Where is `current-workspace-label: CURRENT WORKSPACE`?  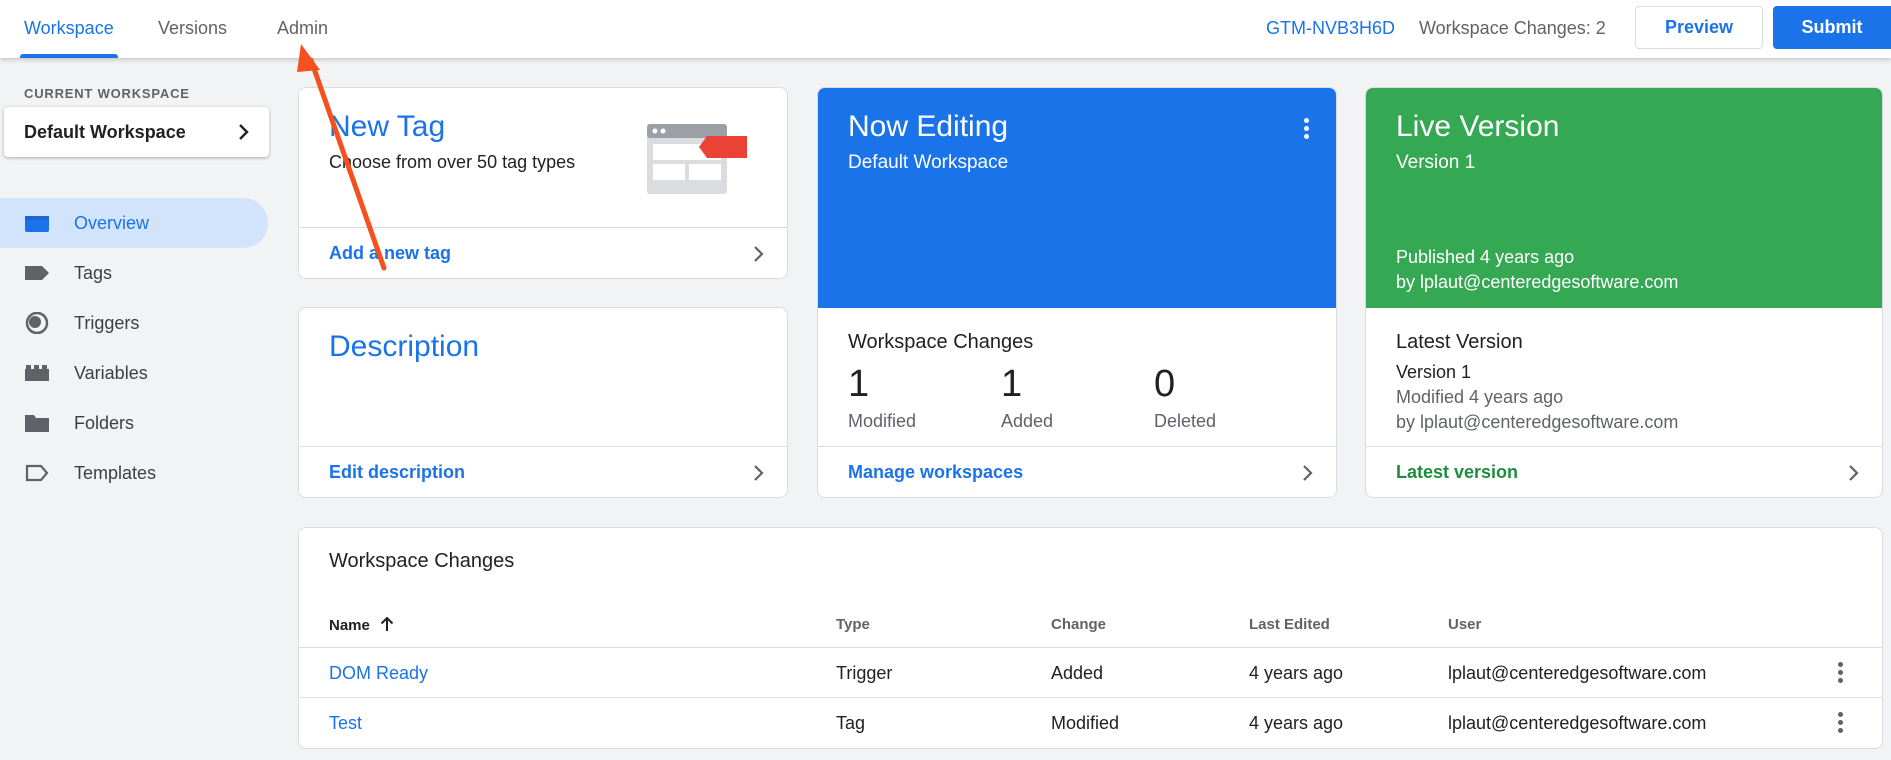 current-workspace-label: CURRENT WORKSPACE is located at coordinates (107, 93).